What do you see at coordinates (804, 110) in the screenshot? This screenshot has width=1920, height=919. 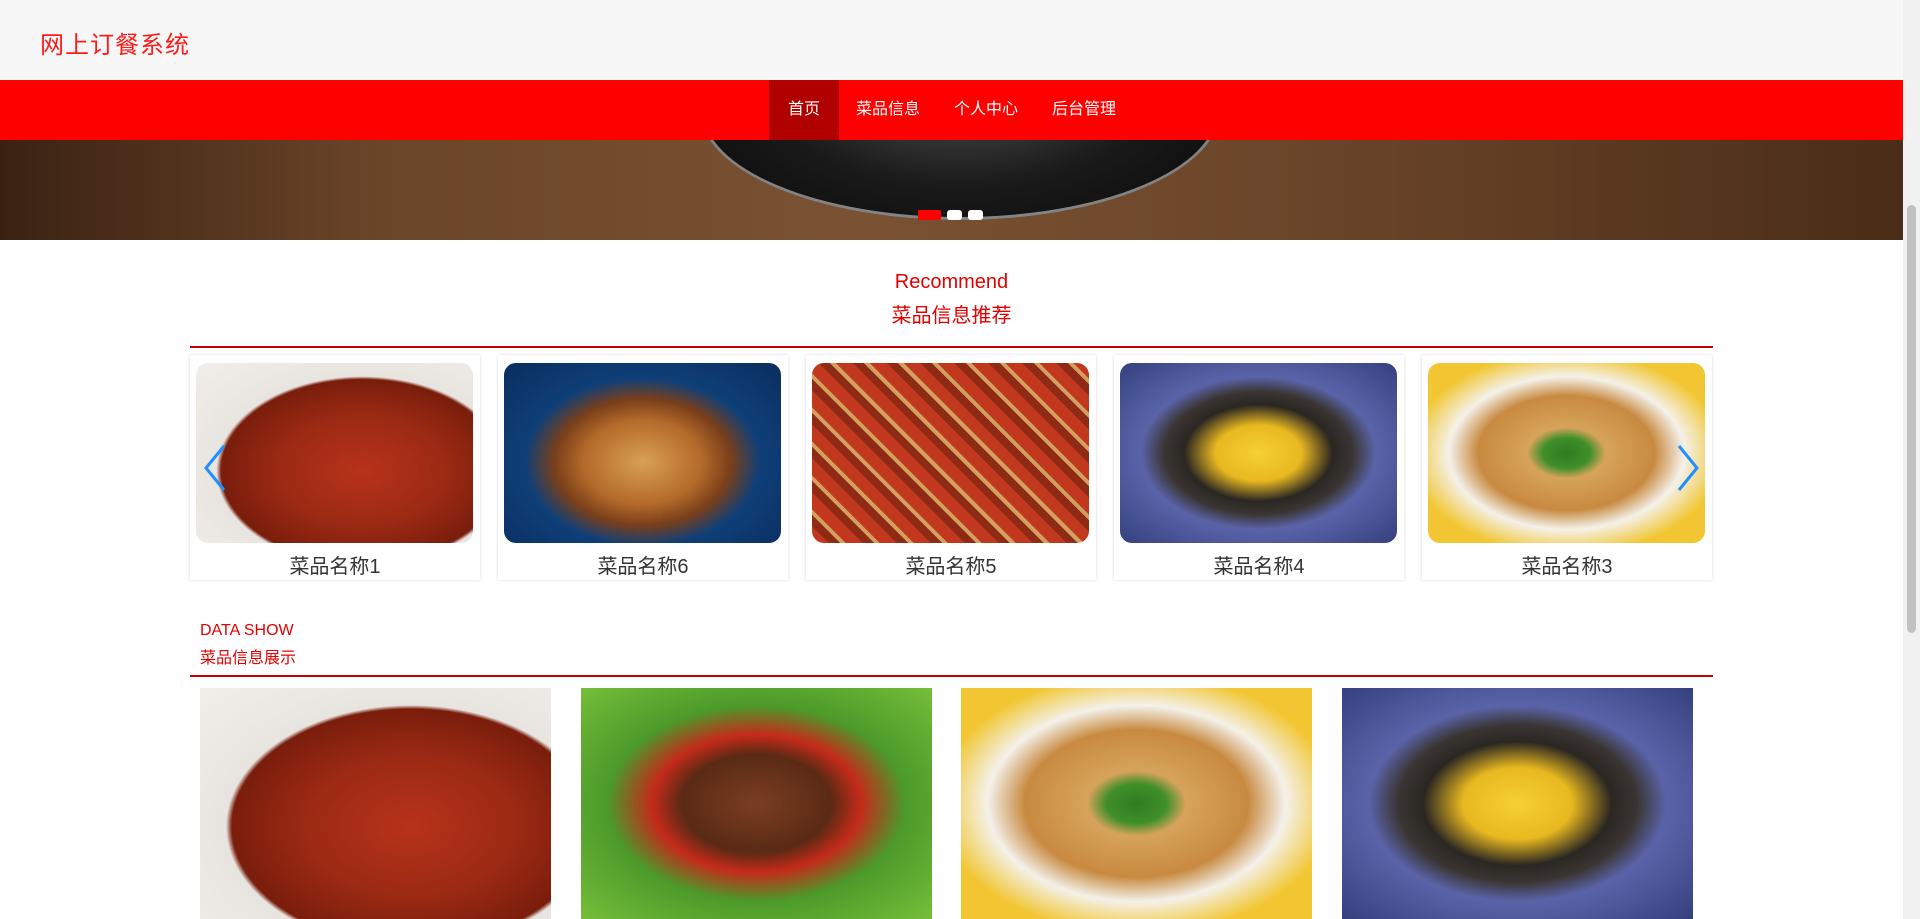 I see `nav-item-home: 首页` at bounding box center [804, 110].